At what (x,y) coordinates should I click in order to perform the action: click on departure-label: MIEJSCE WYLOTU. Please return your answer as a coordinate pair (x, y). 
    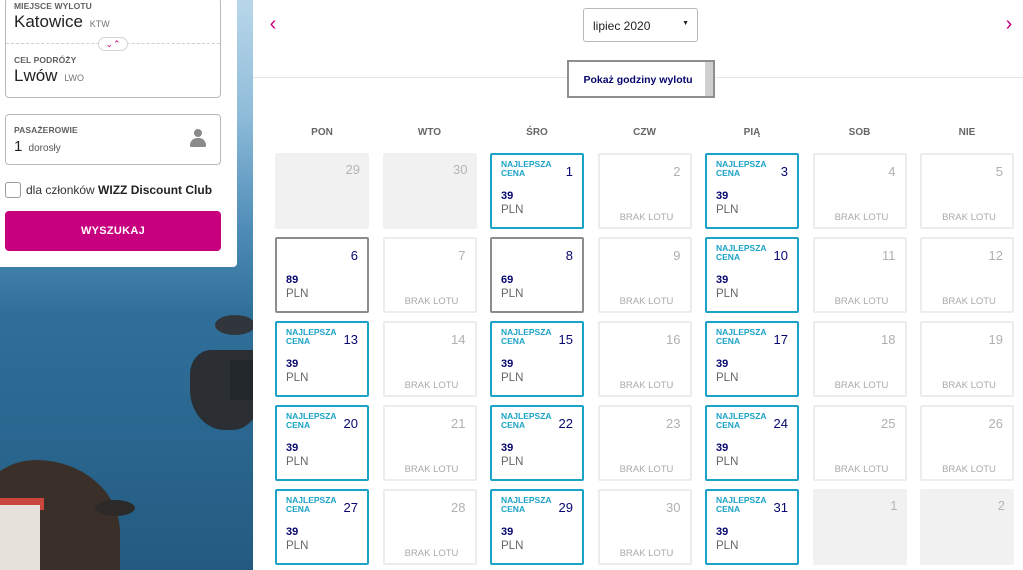
    Looking at the image, I should click on (53, 6).